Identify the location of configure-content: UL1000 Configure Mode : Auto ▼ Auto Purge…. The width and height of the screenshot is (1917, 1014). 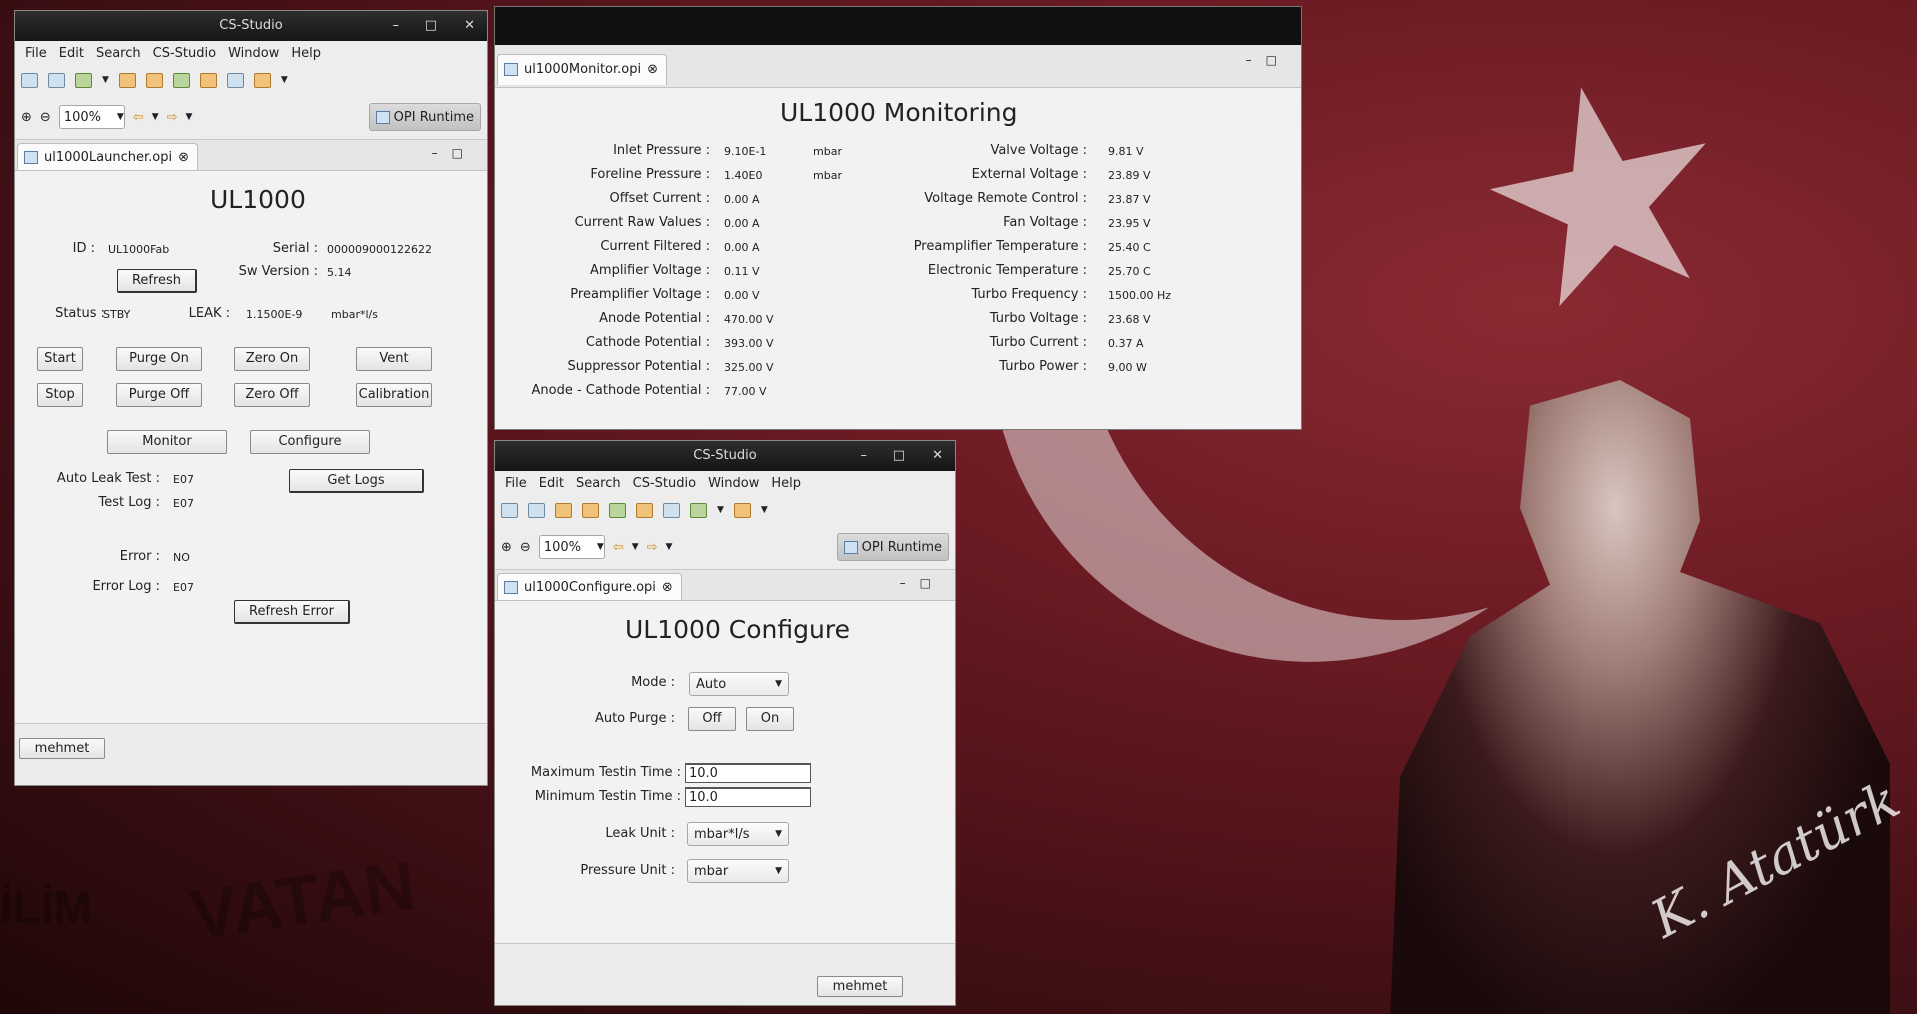
(725, 769).